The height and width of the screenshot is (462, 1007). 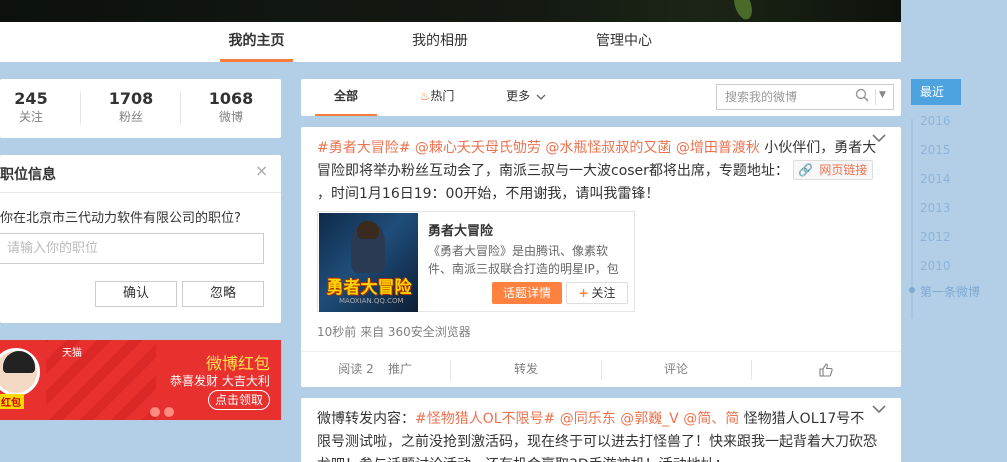 I want to click on tab-my-home: 我的主页, so click(x=256, y=42).